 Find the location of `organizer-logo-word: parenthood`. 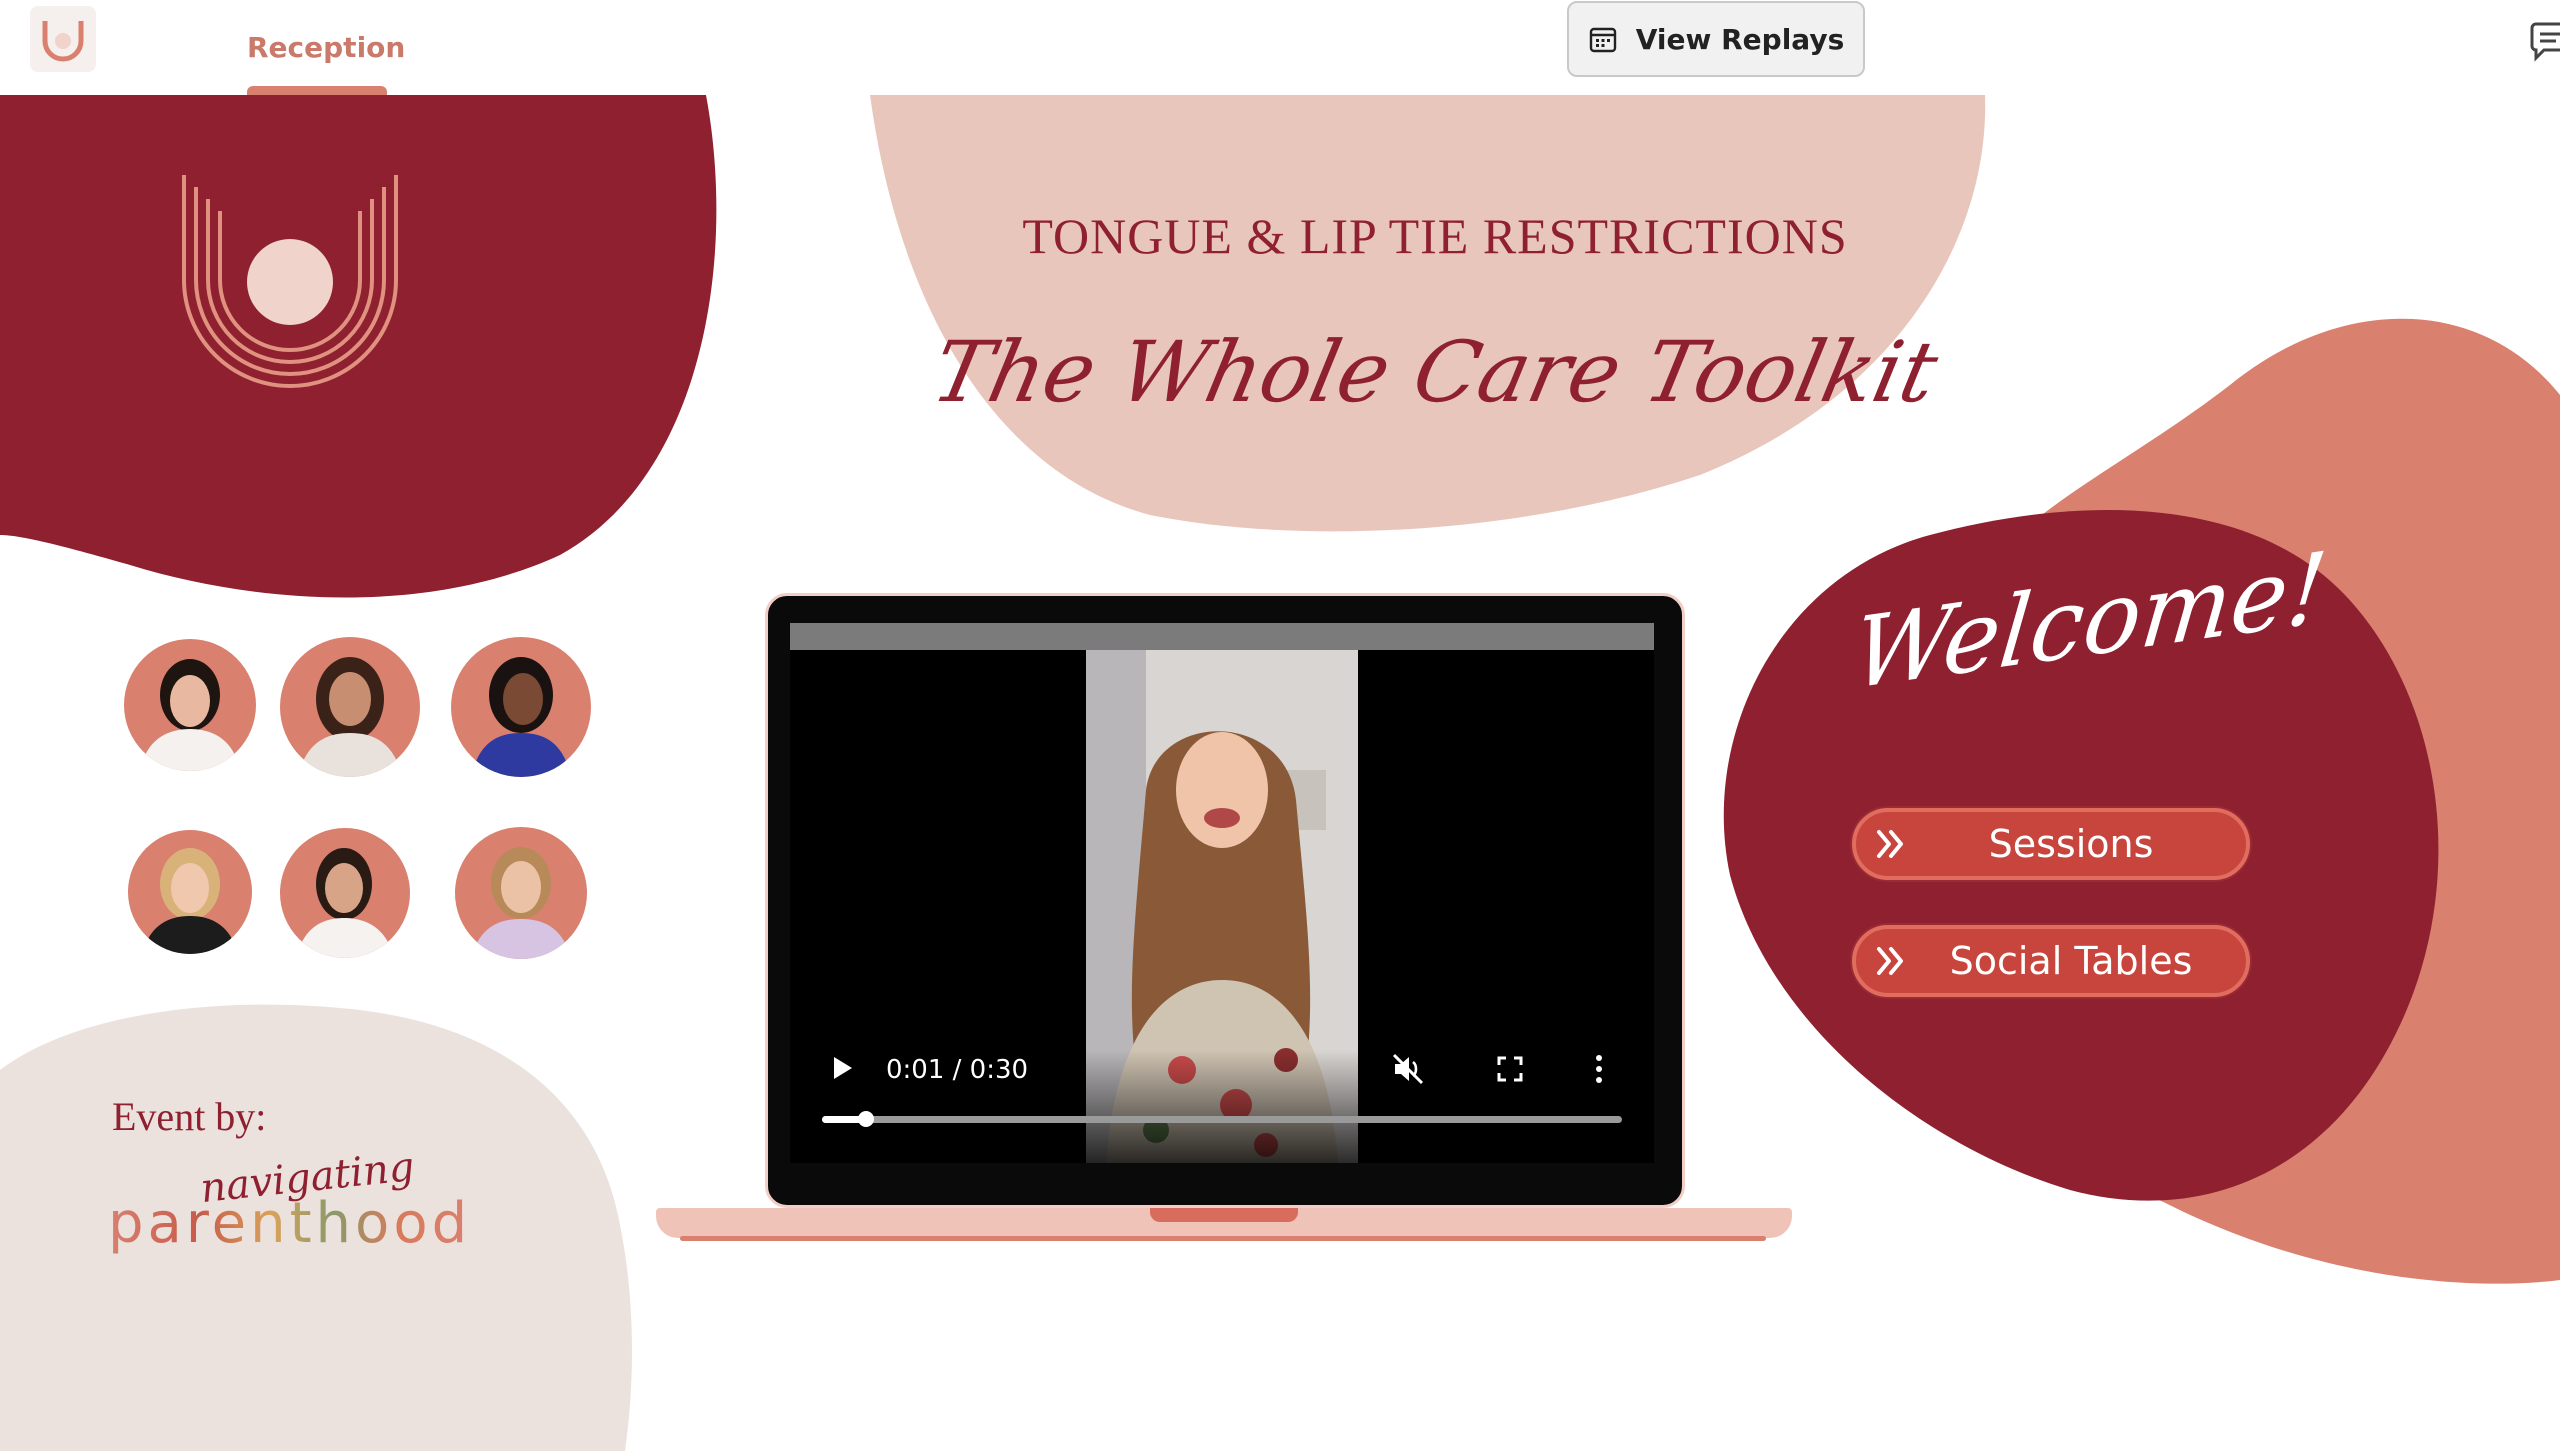

organizer-logo-word: parenthood is located at coordinates (289, 1223).